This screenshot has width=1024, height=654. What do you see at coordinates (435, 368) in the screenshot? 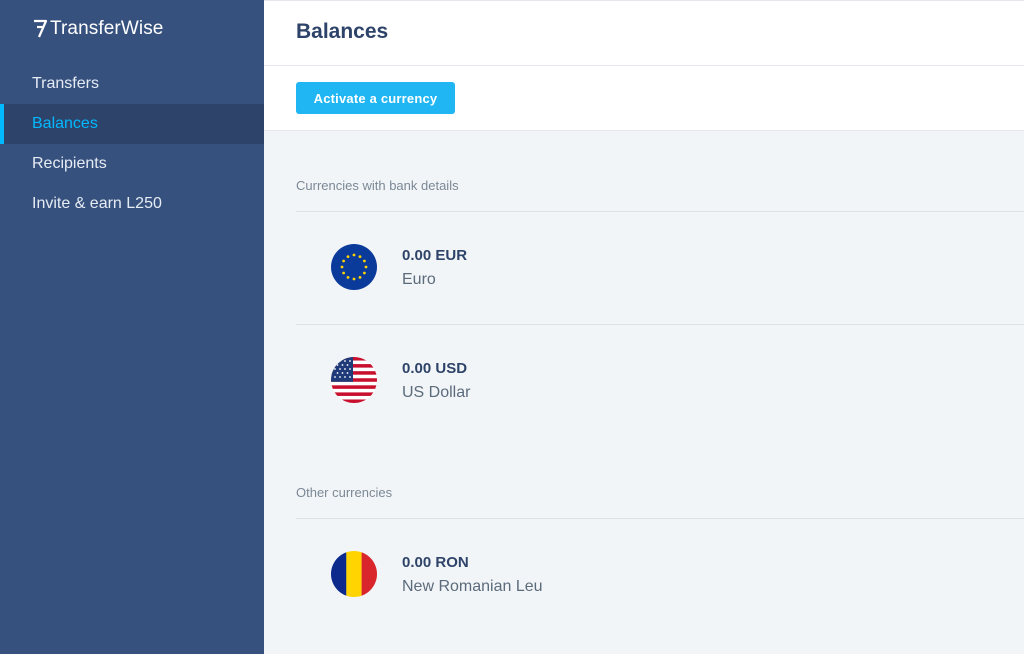
I see `currency-amount: 0.00 USD` at bounding box center [435, 368].